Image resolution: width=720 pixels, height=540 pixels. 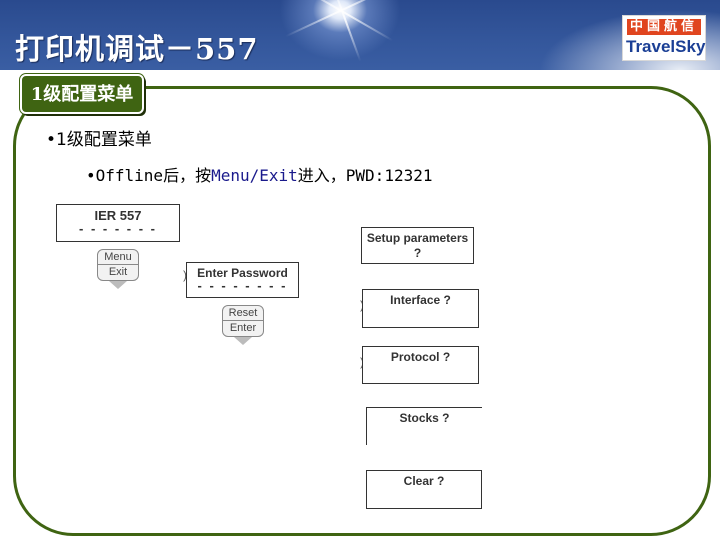 What do you see at coordinates (420, 308) in the screenshot?
I see `menu-item-interface: Interface ?` at bounding box center [420, 308].